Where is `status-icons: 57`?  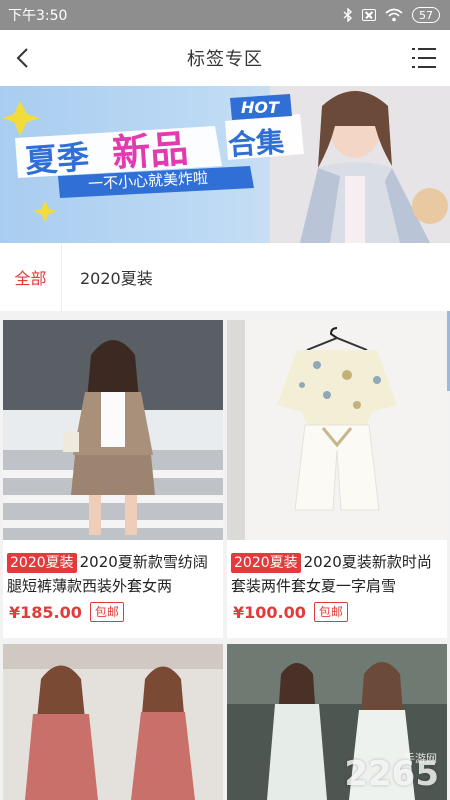 status-icons: 57 is located at coordinates (391, 15).